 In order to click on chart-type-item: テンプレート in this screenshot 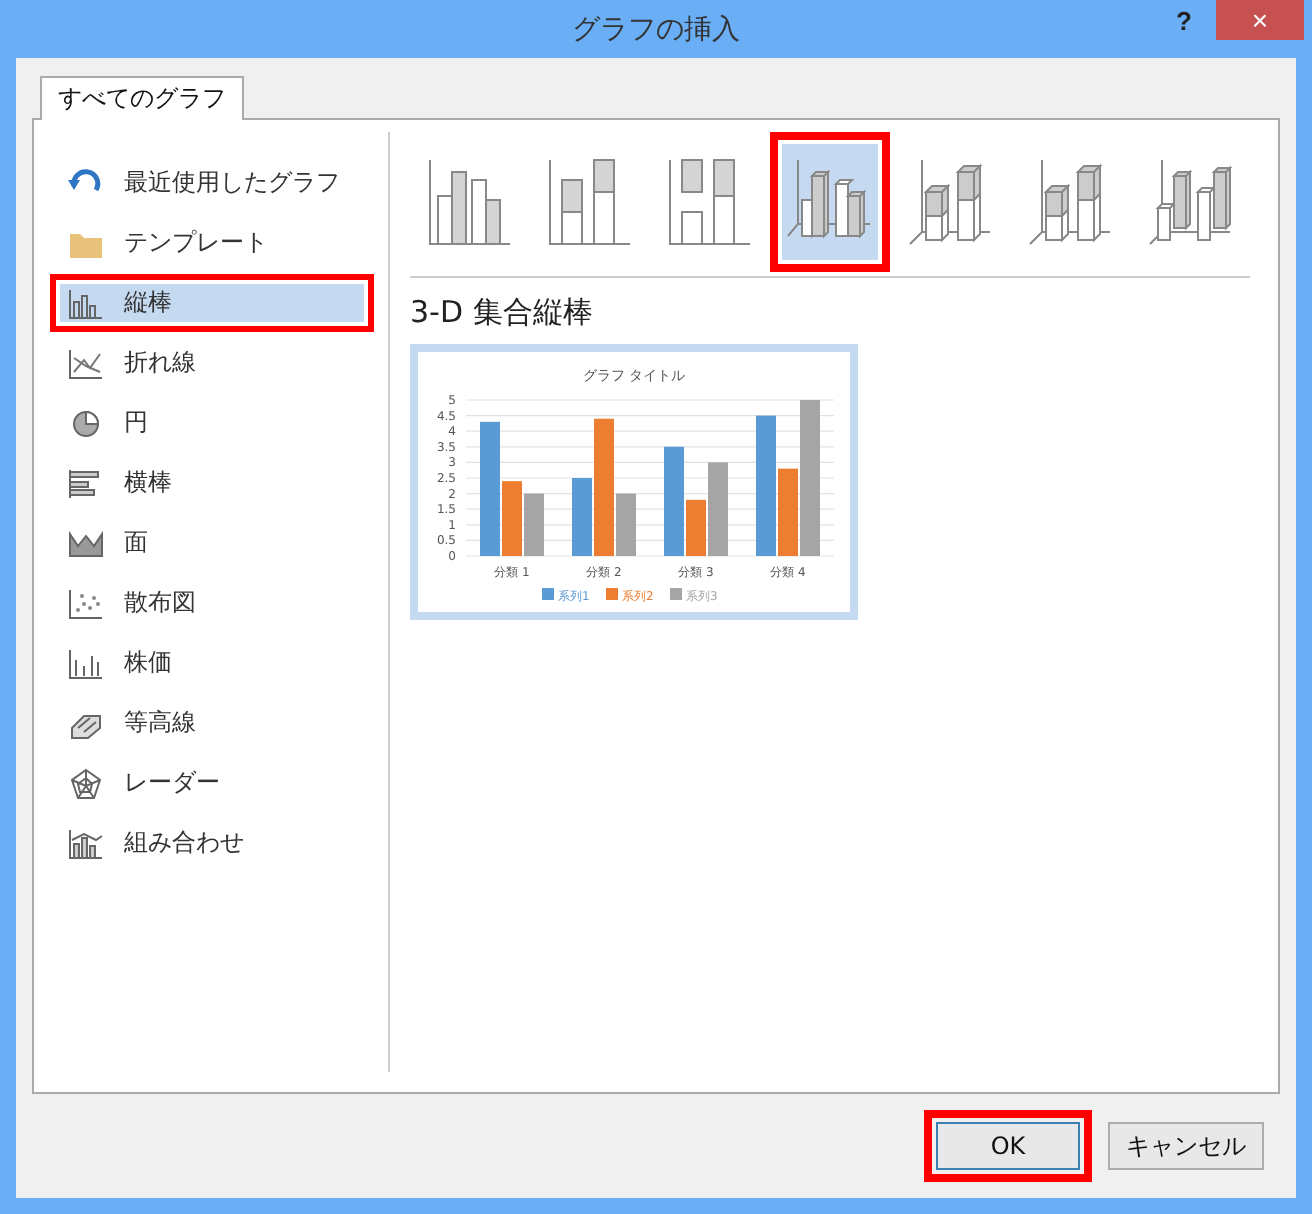, I will do `click(212, 243)`.